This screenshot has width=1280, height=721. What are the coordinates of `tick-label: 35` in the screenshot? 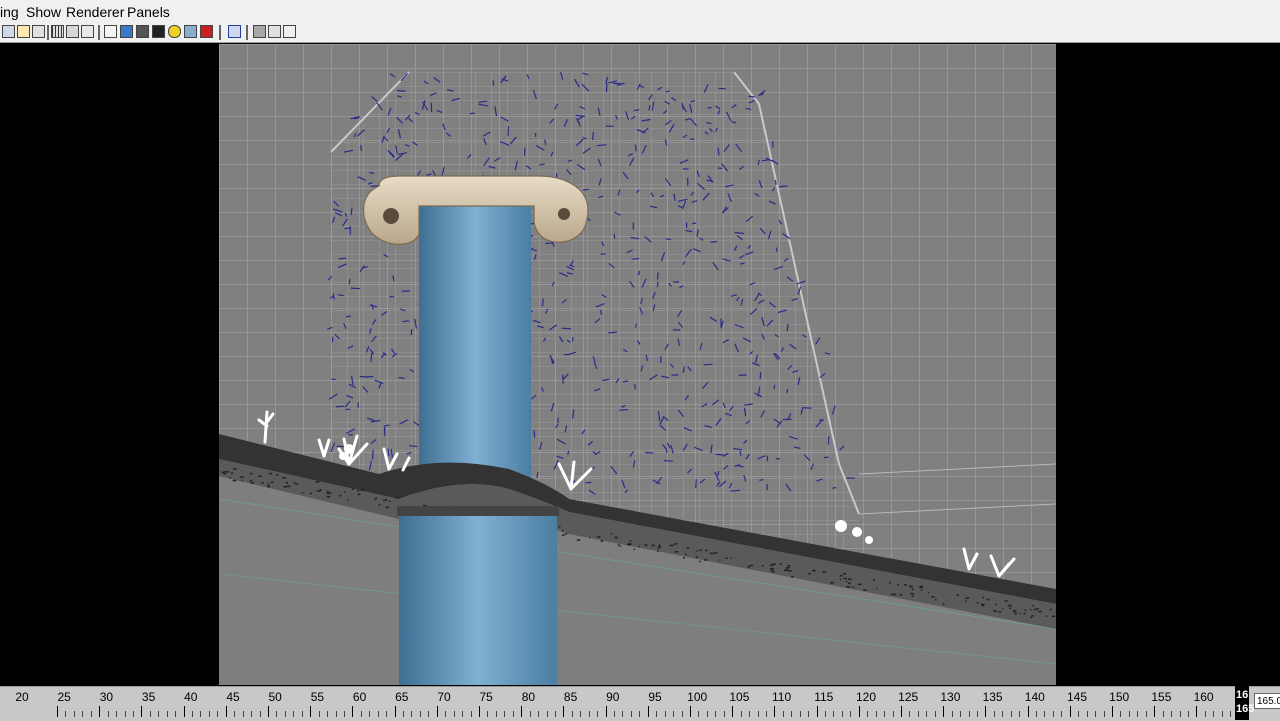 It's located at (148, 697).